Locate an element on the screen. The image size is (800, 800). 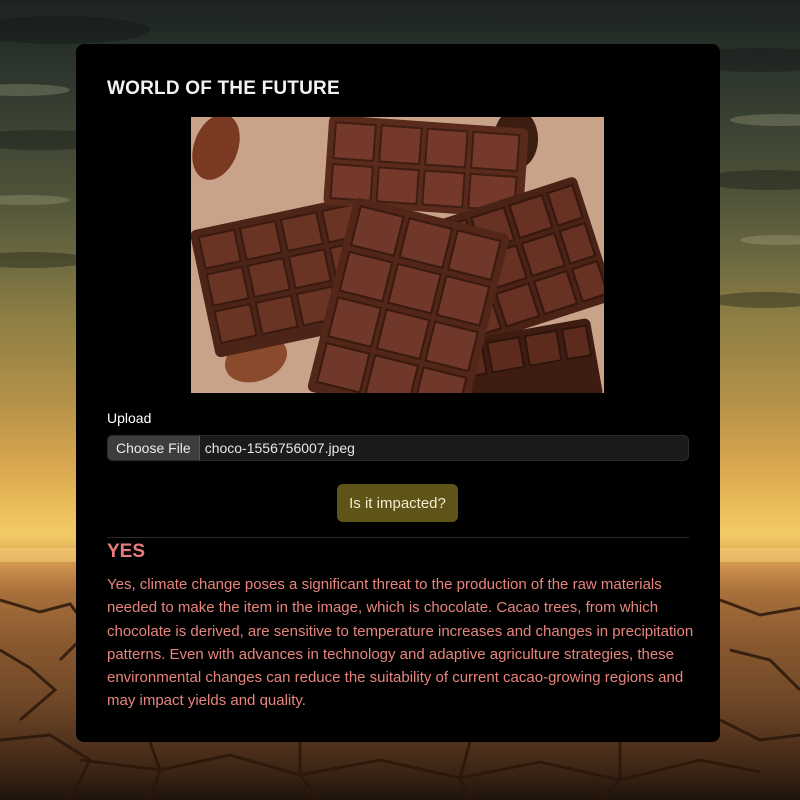
selected-file-name: choco-1556756007.jpeg is located at coordinates (279, 448).